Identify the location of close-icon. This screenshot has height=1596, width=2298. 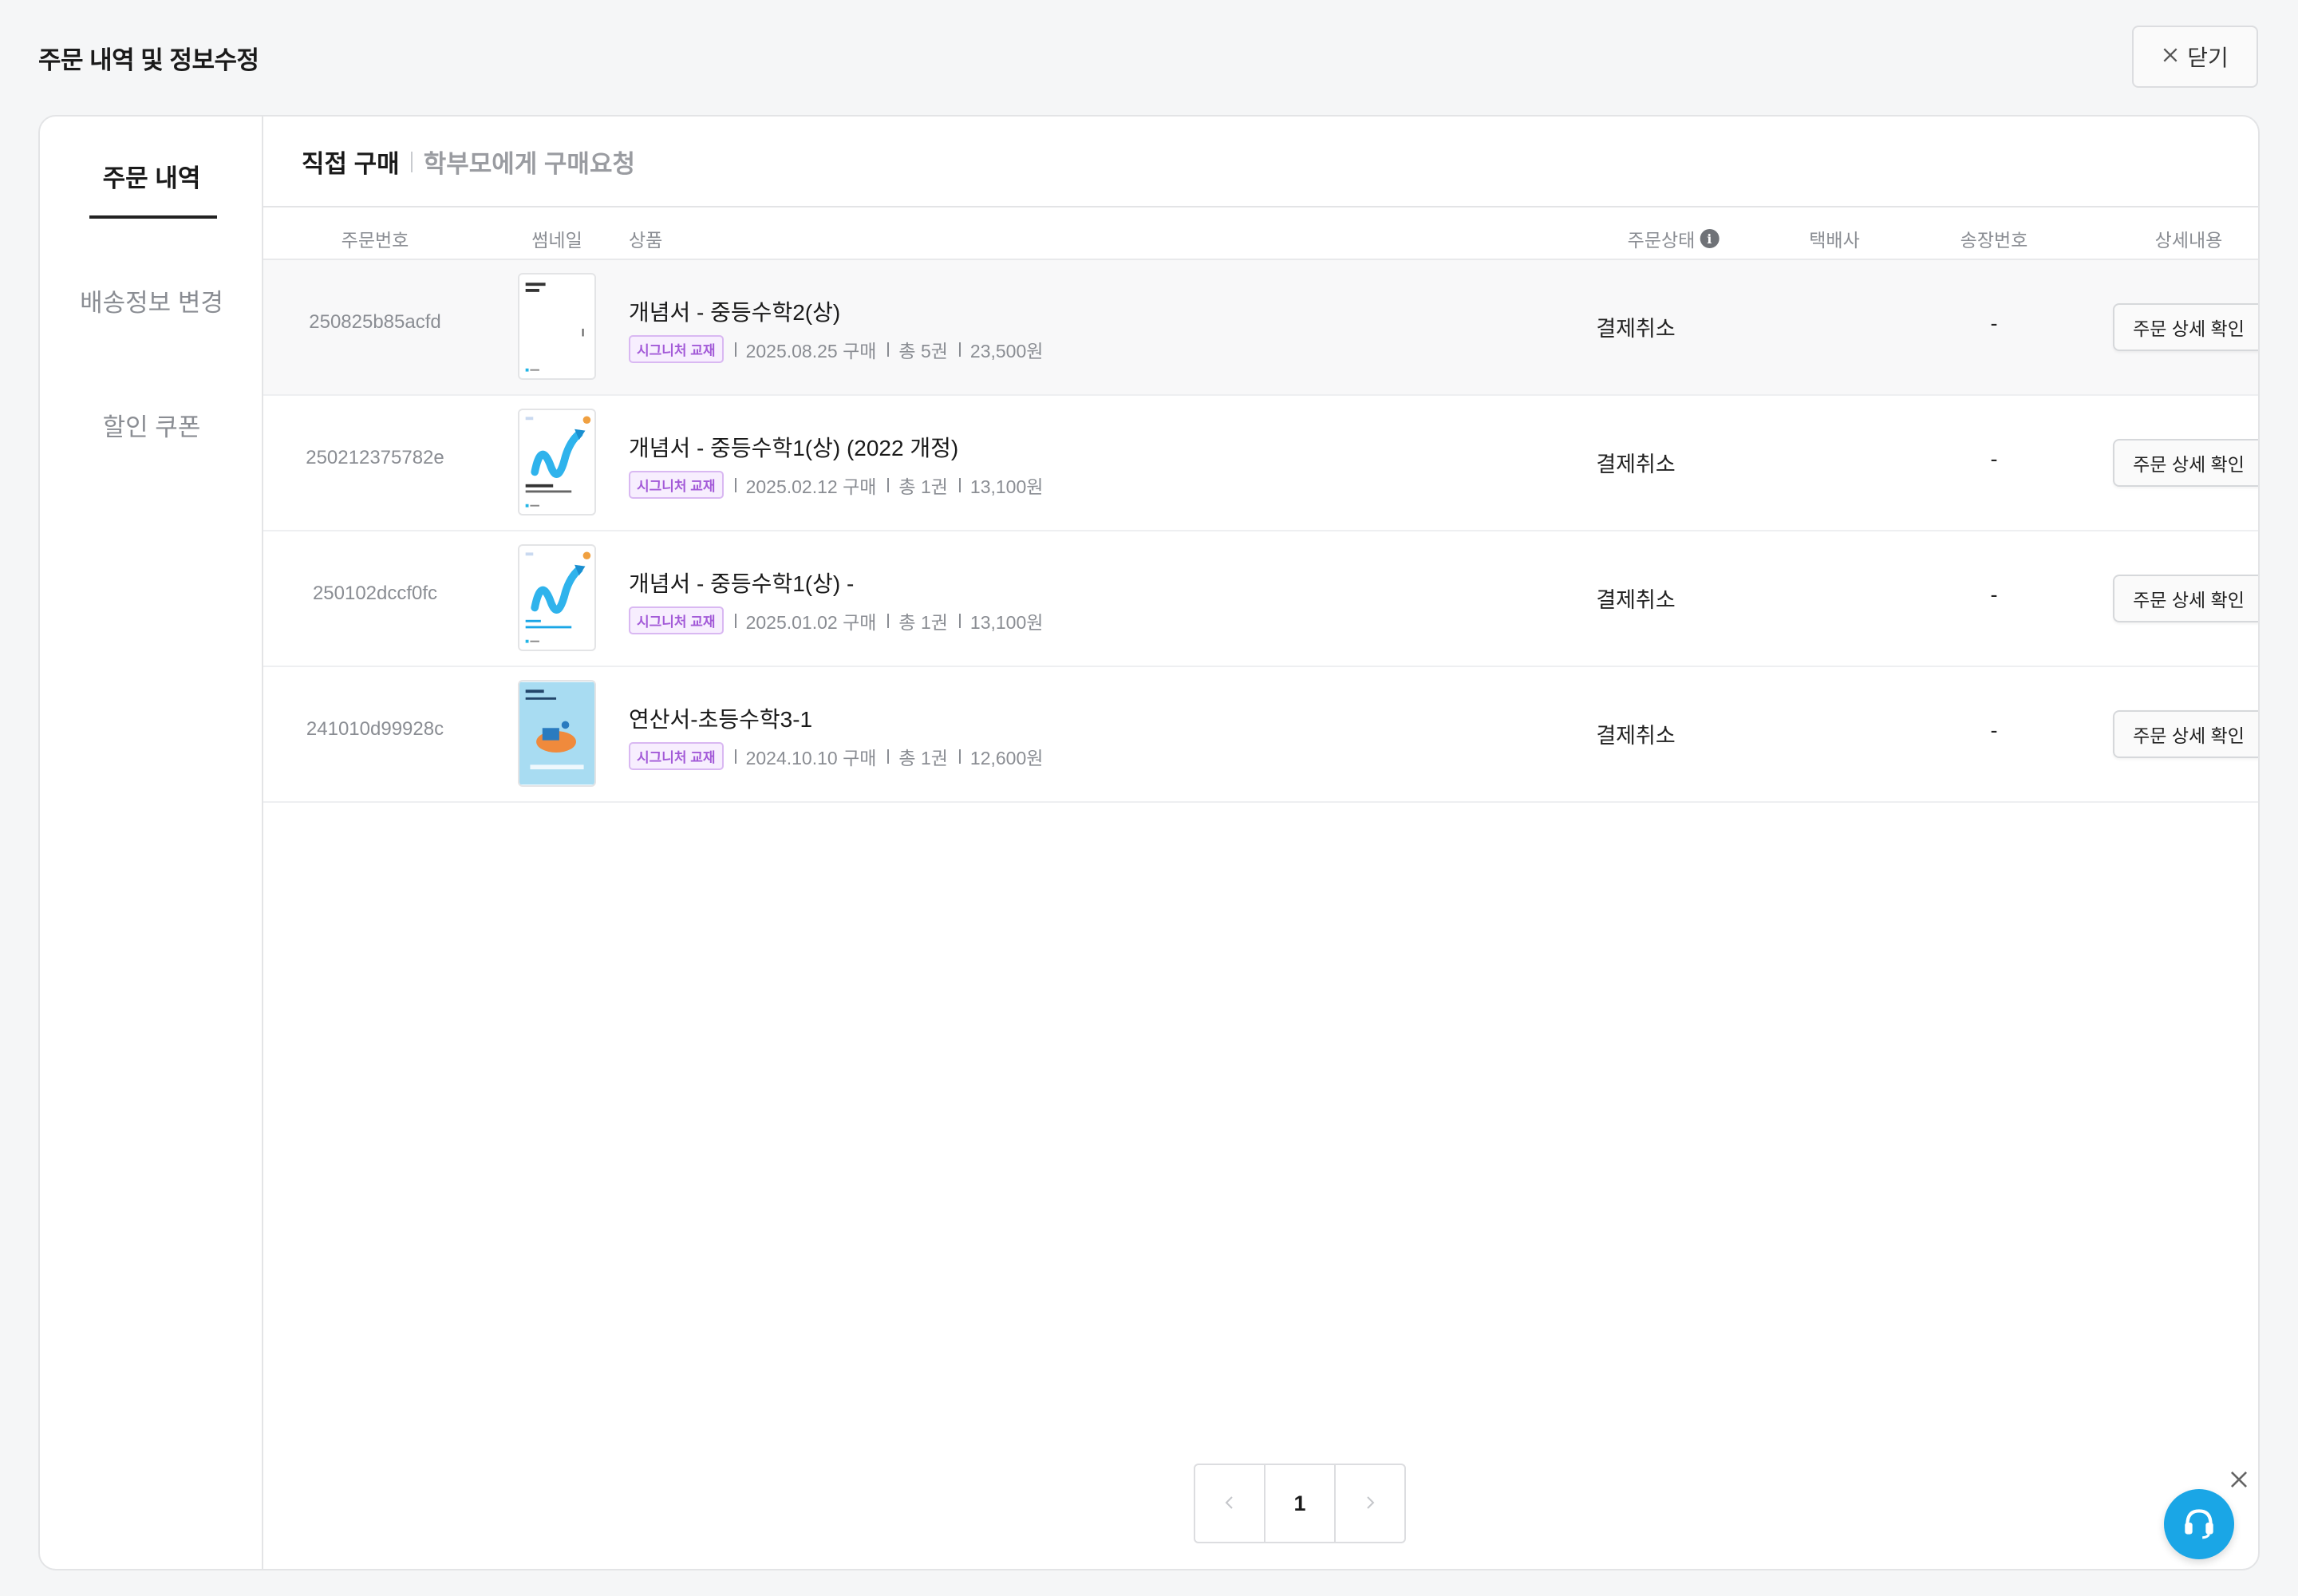
(2171, 56).